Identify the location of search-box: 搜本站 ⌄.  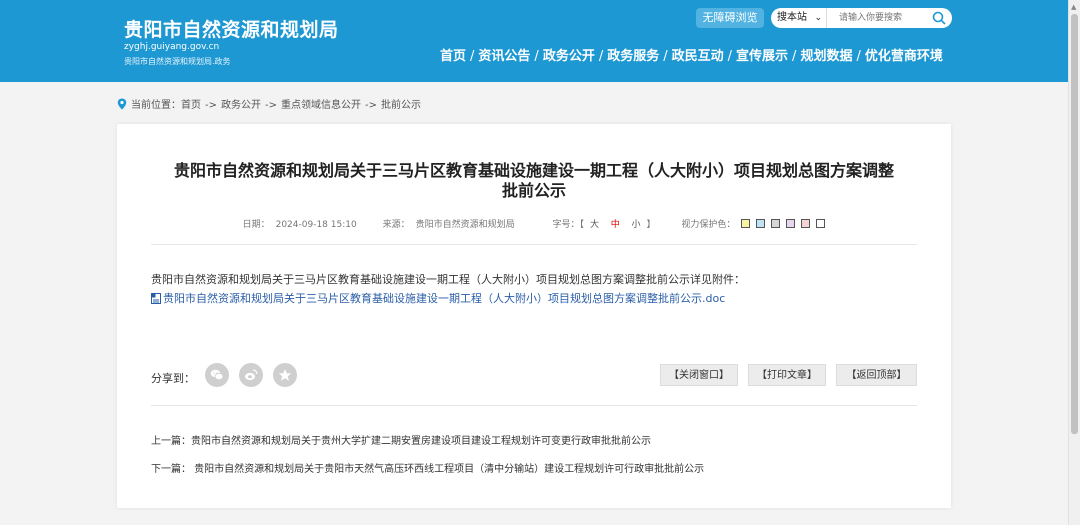
(861, 18).